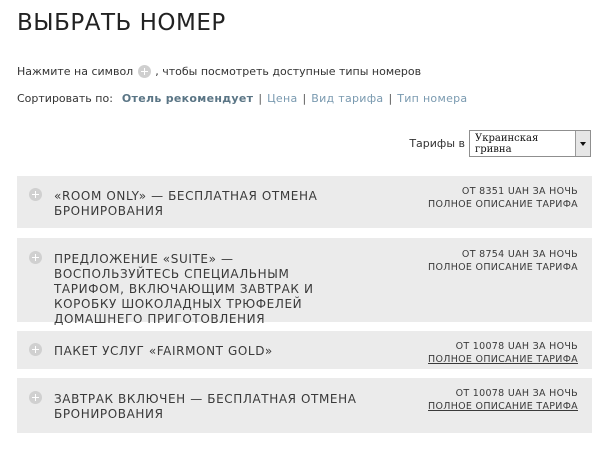 The image size is (600, 449). What do you see at coordinates (75, 71) in the screenshot?
I see `hint-before: Нажмите на символ` at bounding box center [75, 71].